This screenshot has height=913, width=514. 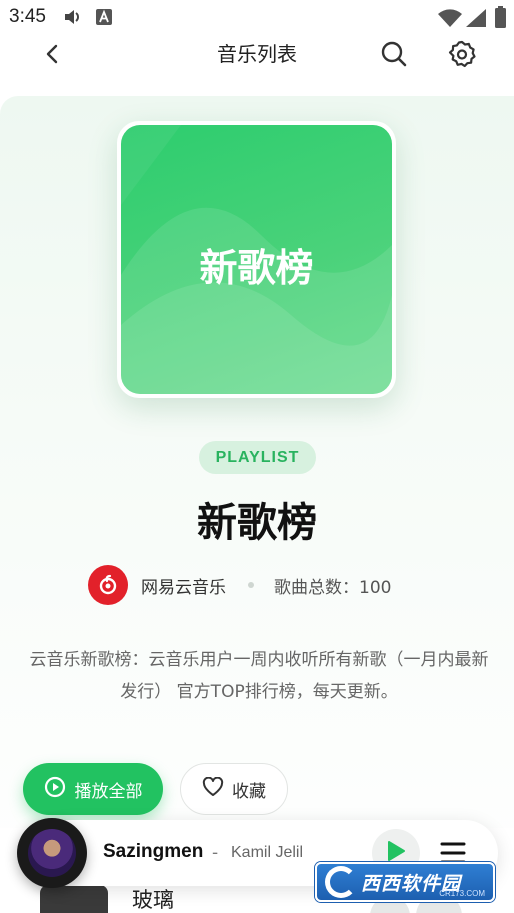 I want to click on watermark-sub: CR173.COM, so click(x=462, y=893).